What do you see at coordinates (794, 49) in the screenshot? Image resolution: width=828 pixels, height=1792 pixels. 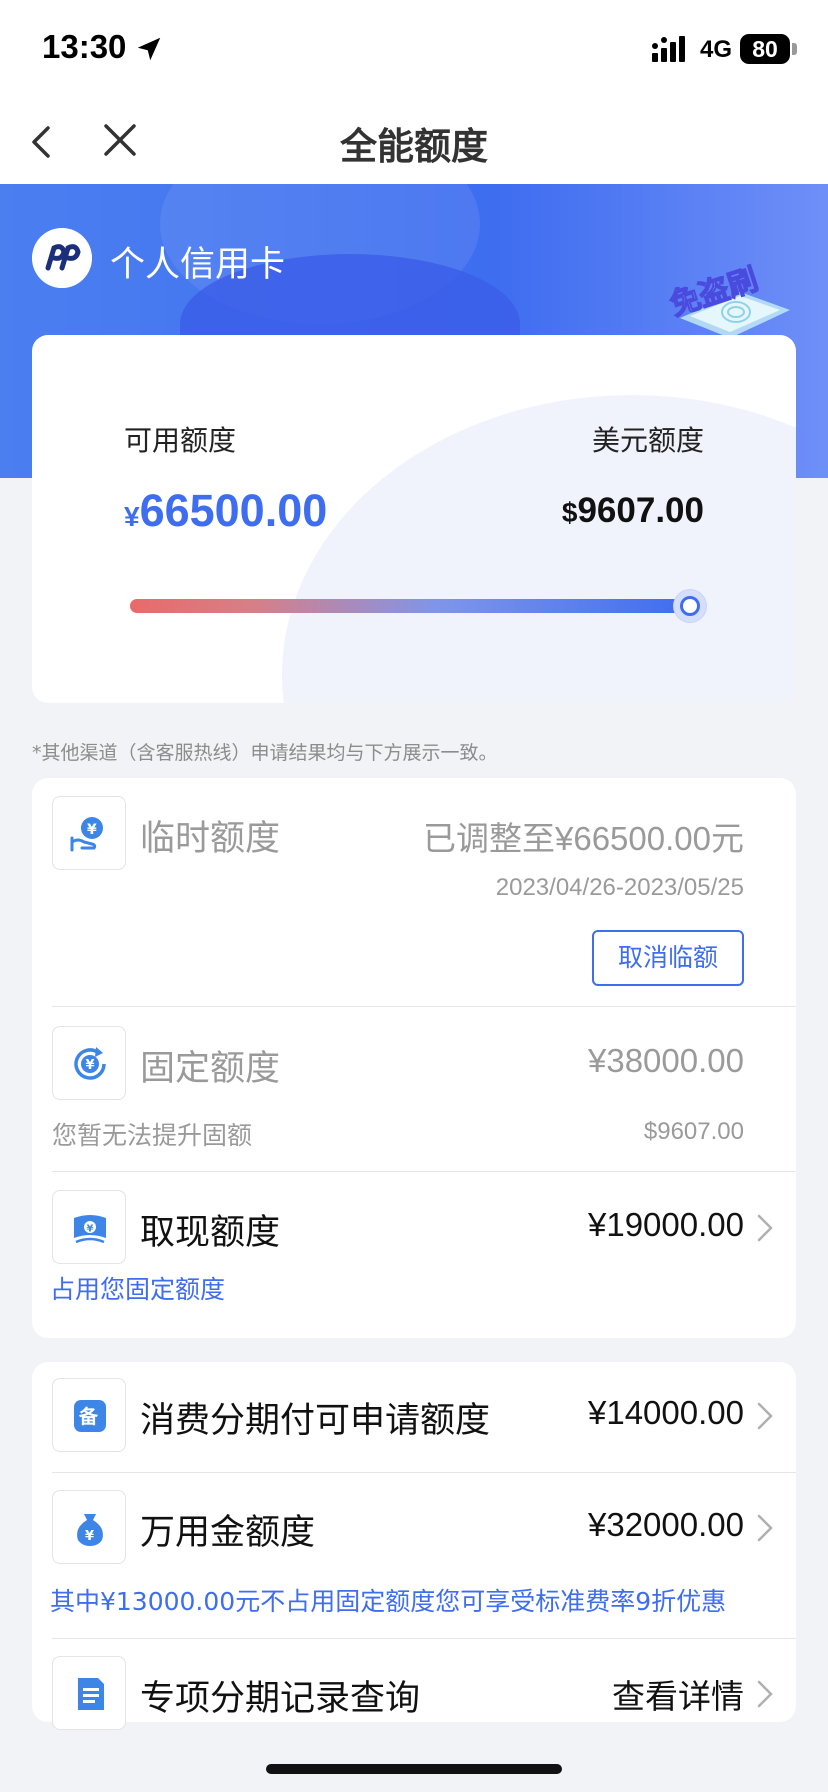 I see `battery-tip` at bounding box center [794, 49].